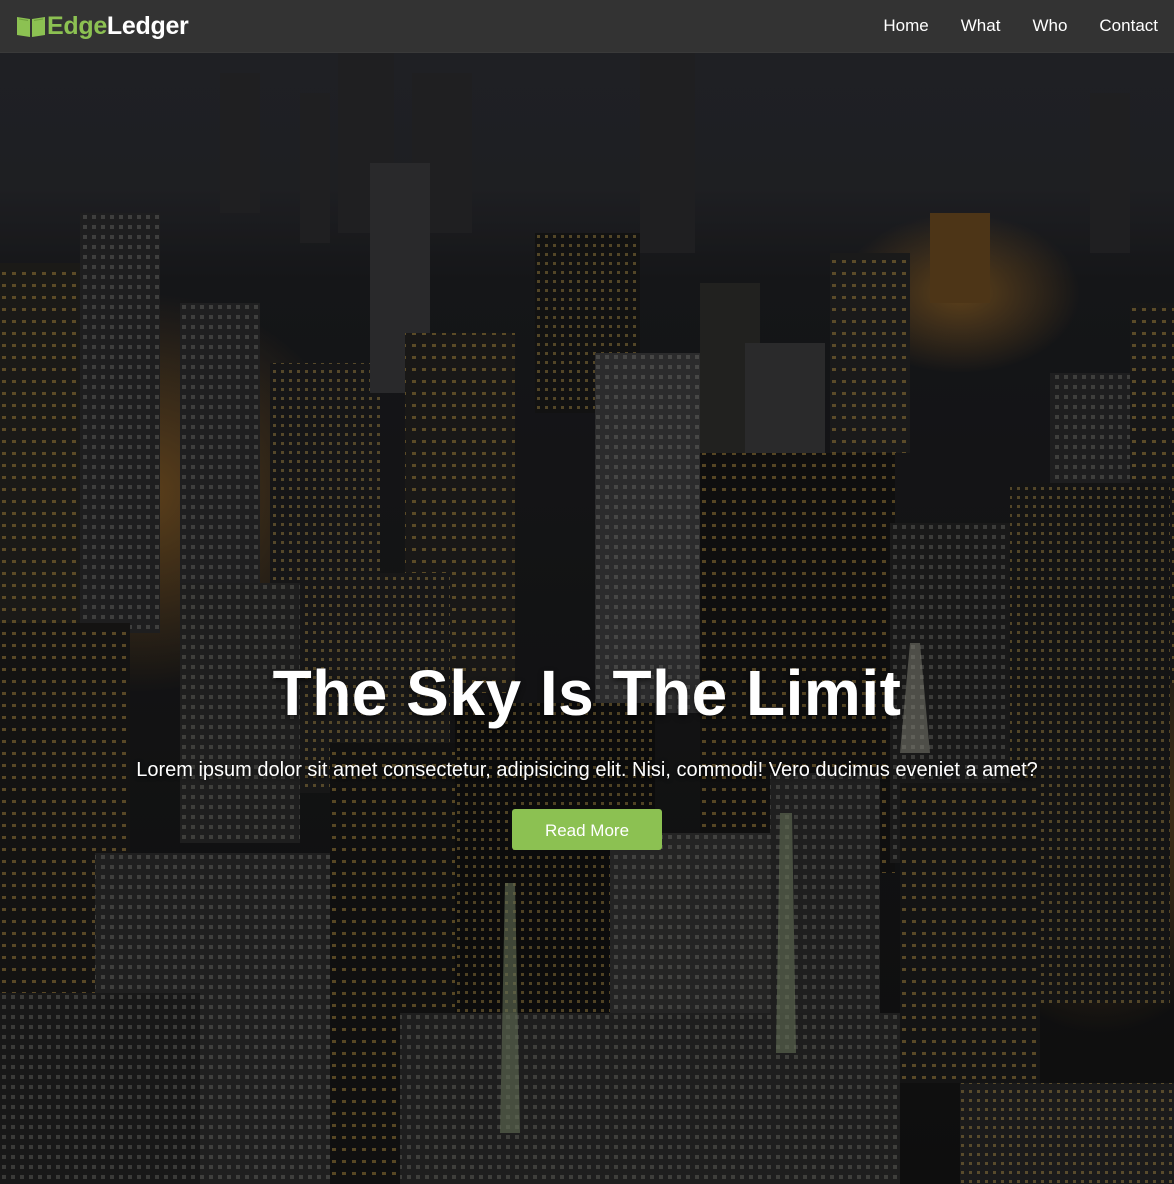  Describe the element at coordinates (77, 25) in the screenshot. I see `brand-name-part1: Edge` at that location.